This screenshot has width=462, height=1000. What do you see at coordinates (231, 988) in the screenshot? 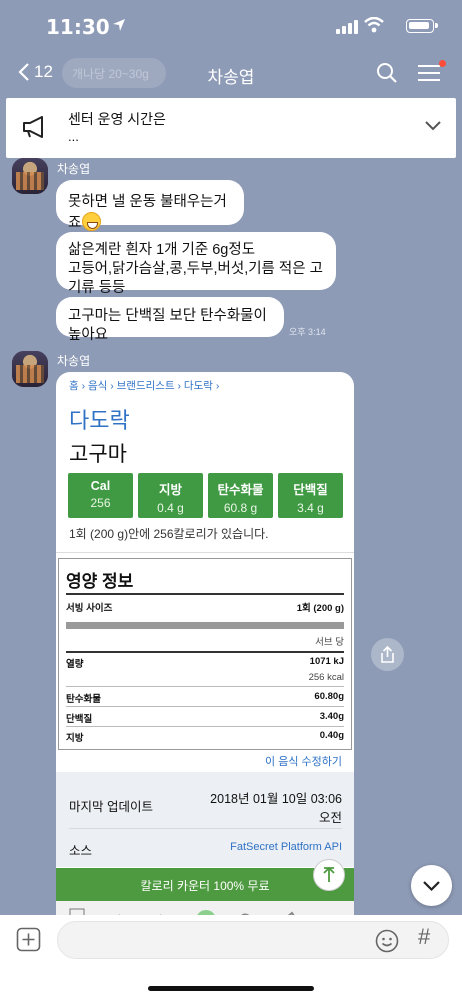
I see `home-indicator` at bounding box center [231, 988].